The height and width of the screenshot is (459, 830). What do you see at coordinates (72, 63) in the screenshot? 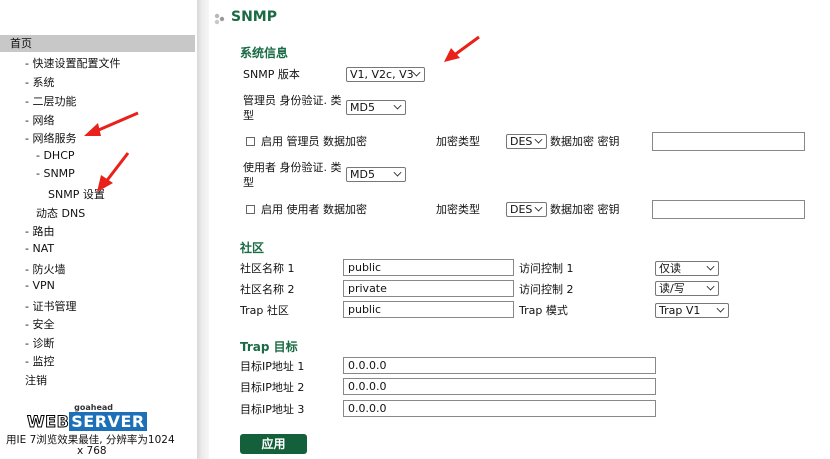
I see `sidebar-item-quick-setup: - 快速设置配置文件` at bounding box center [72, 63].